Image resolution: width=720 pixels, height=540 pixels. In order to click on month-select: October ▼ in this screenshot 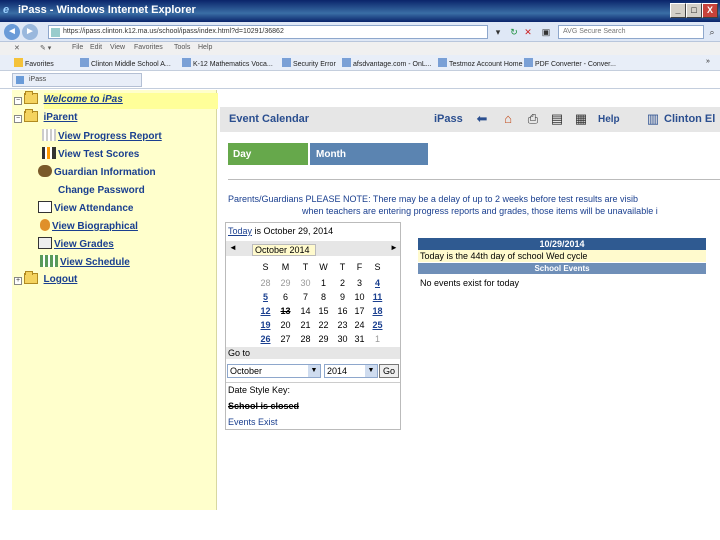, I will do `click(274, 371)`.